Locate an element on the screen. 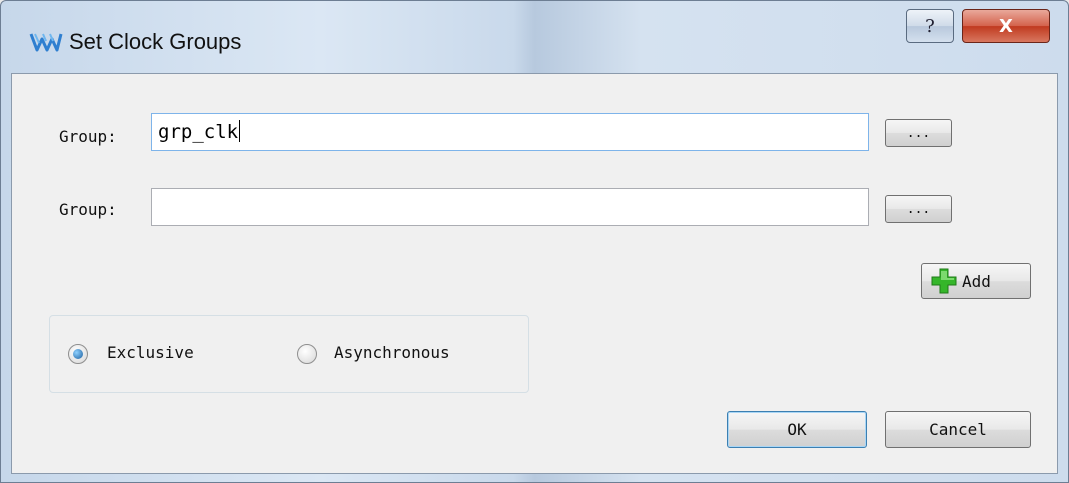  add-button-label: Add is located at coordinates (976, 281).